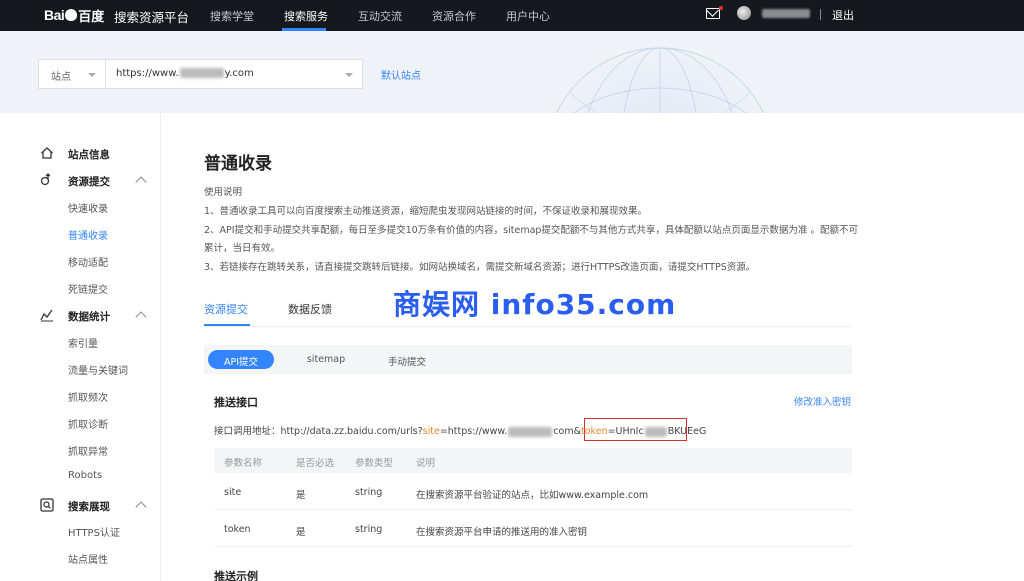  I want to click on sidebar-item-normal-index: 普通收录, so click(88, 234).